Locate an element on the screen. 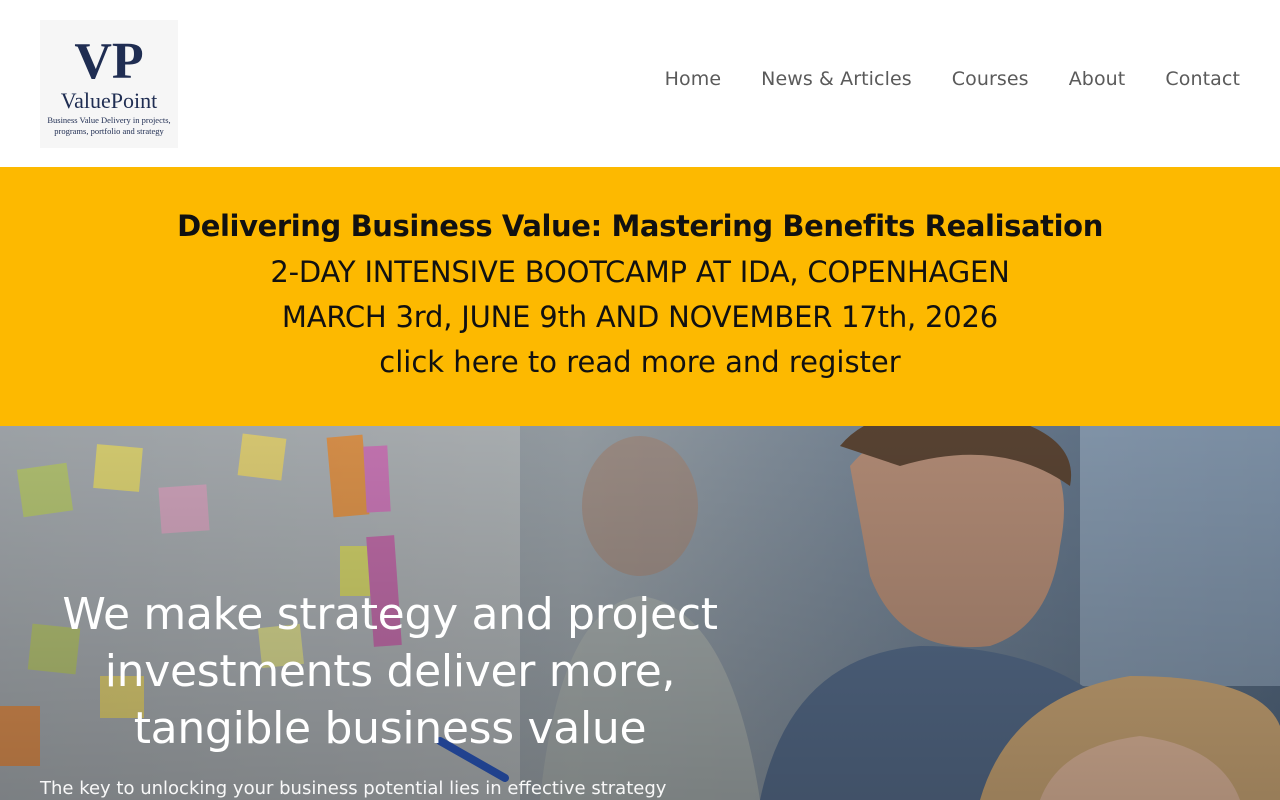 Image resolution: width=1280 pixels, height=800 pixels. logo-tagline-2: programs, portfolio and strategy is located at coordinates (109, 131).